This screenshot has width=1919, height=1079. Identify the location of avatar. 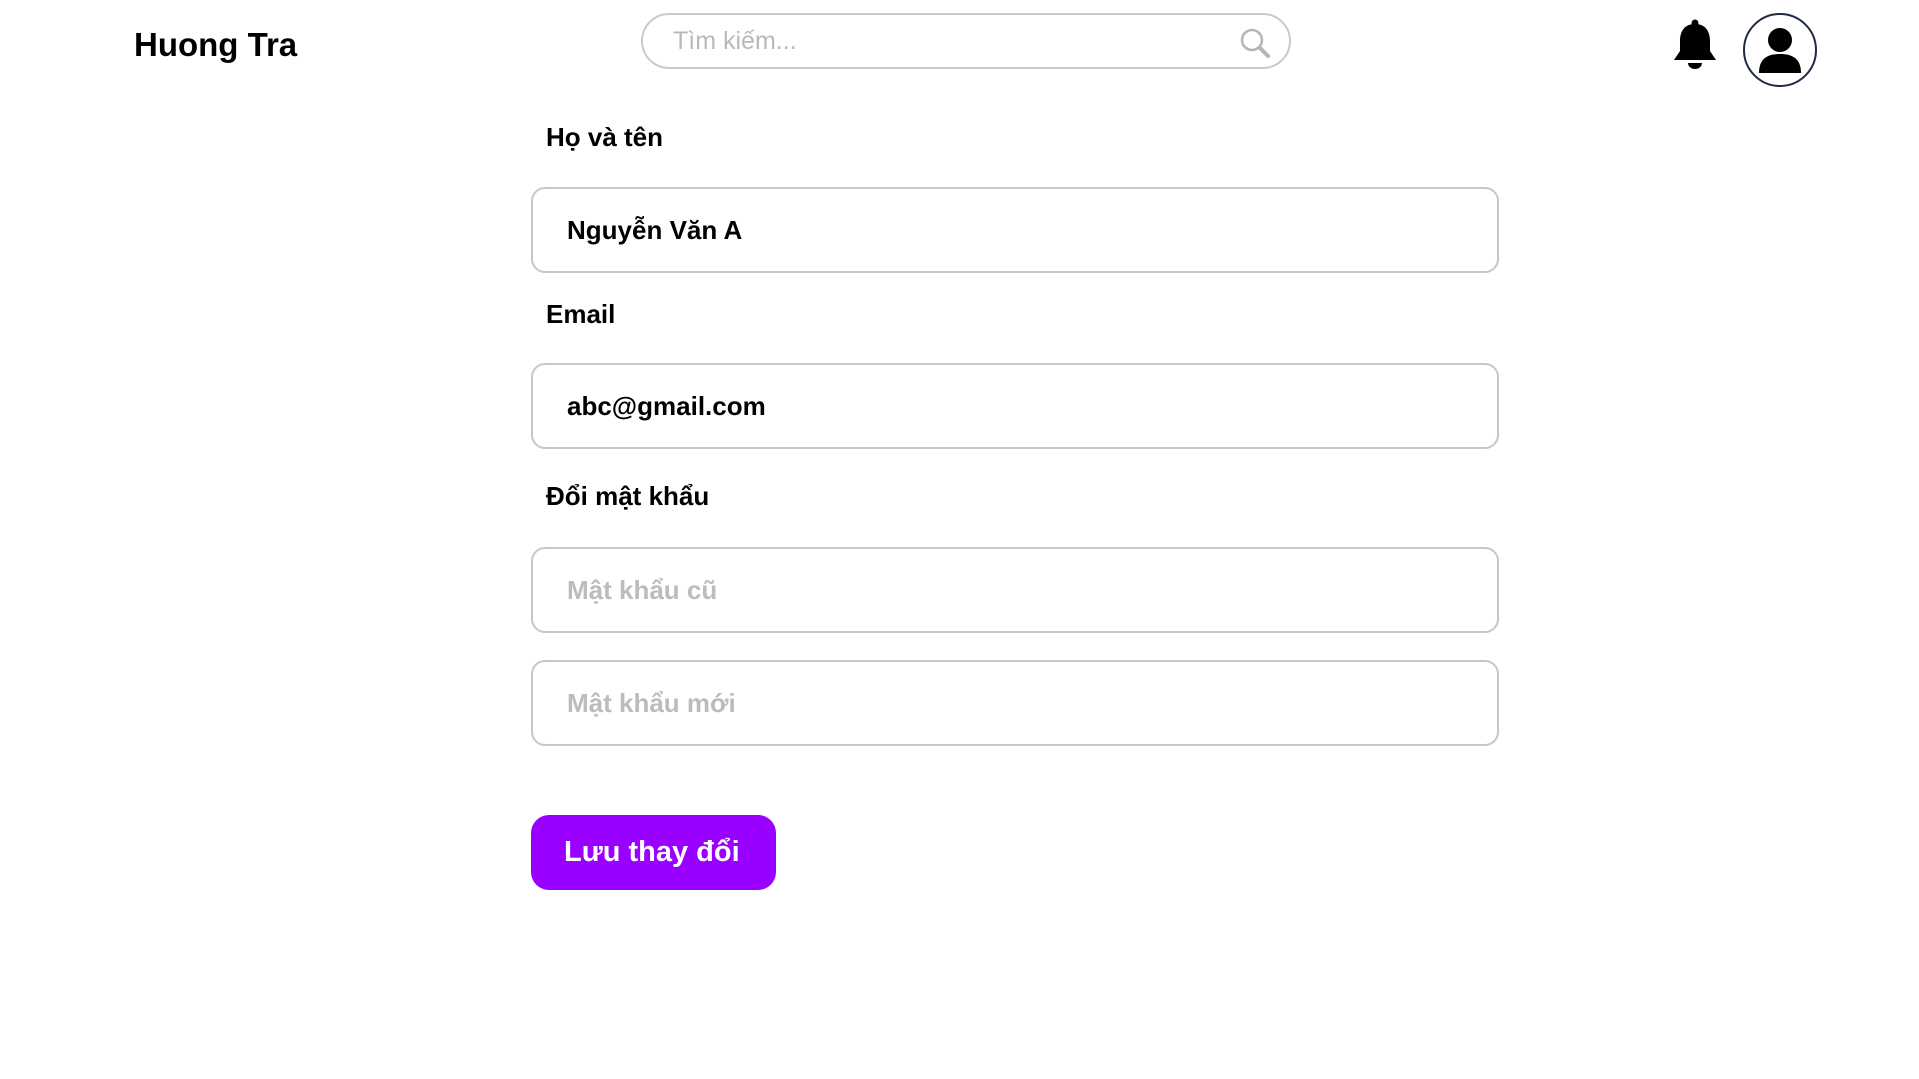
(1780, 50).